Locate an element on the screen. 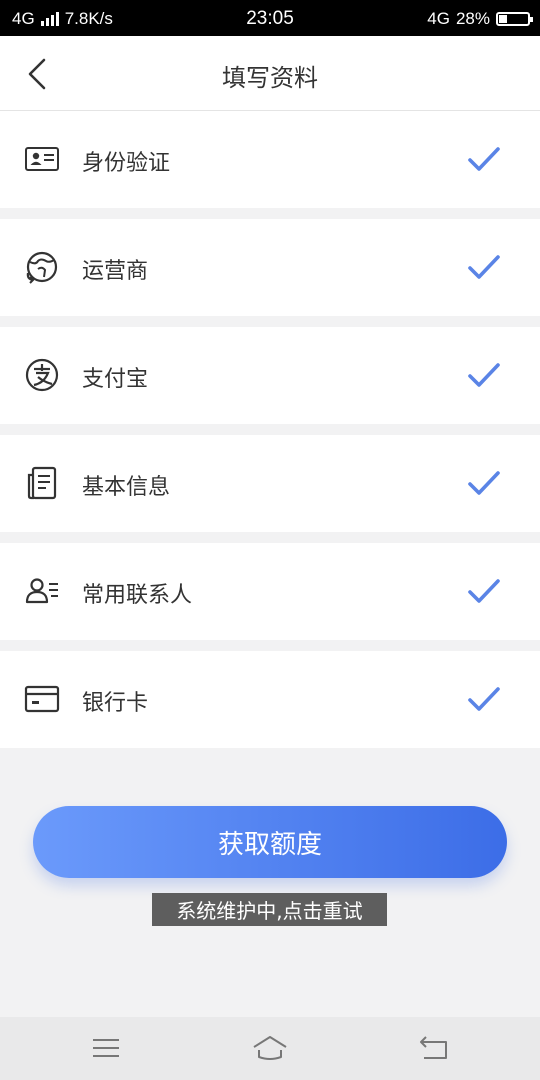  list-item-label: 常用联系人 is located at coordinates (137, 595).